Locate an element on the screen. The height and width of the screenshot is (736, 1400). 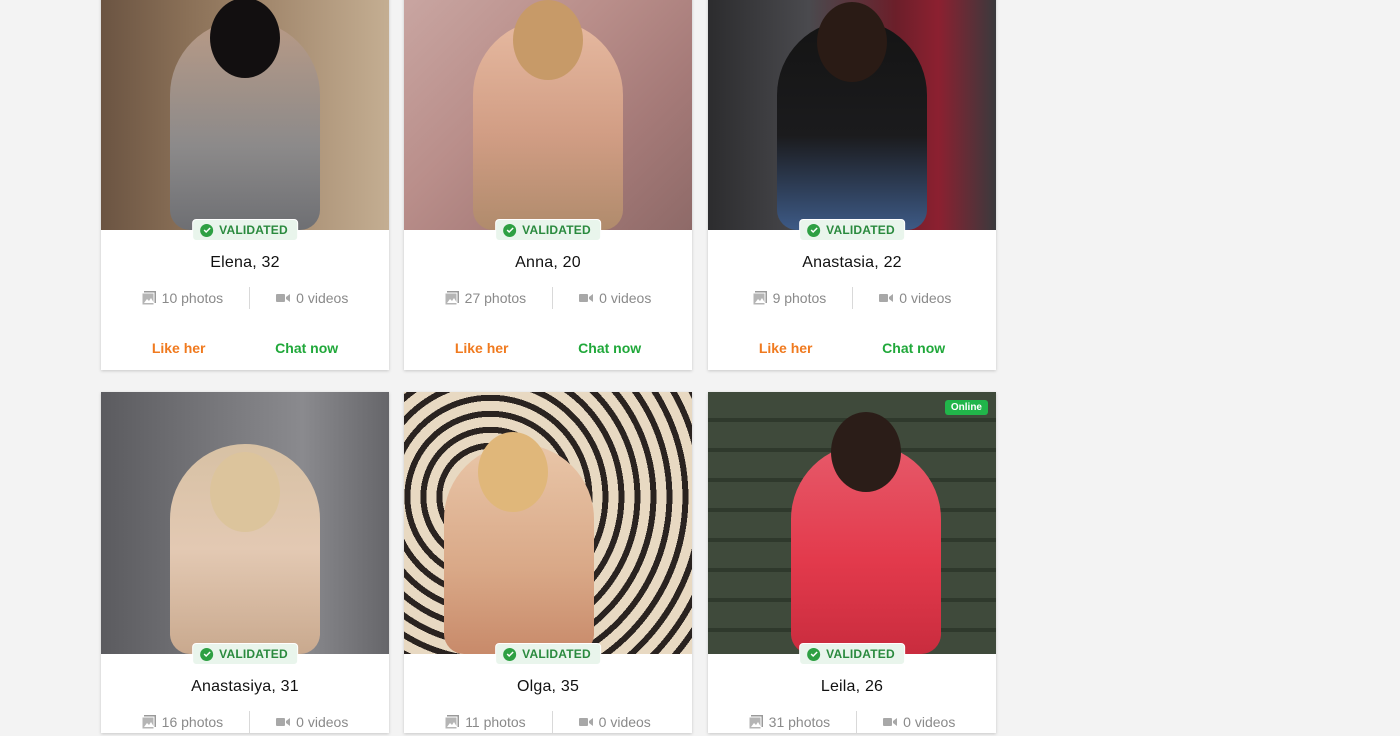
photos-stat: 11 photos is located at coordinates (485, 722).